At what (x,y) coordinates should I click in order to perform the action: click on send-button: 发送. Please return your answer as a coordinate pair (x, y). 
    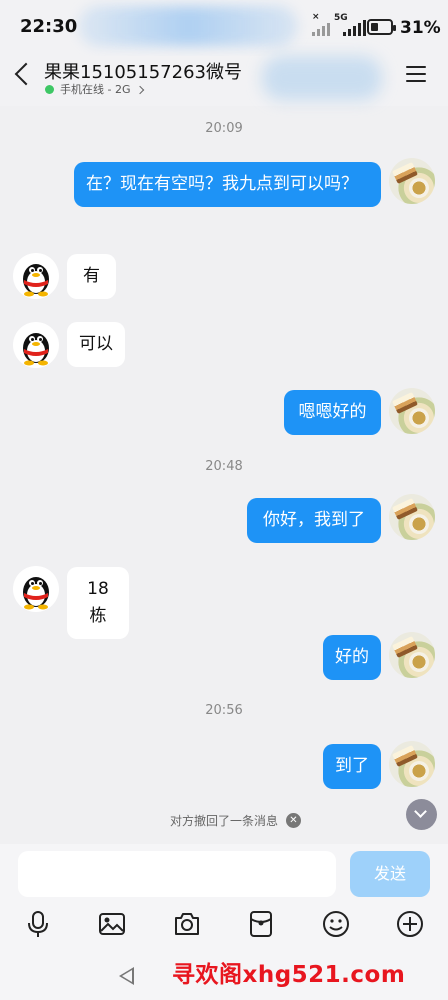
    Looking at the image, I should click on (390, 874).